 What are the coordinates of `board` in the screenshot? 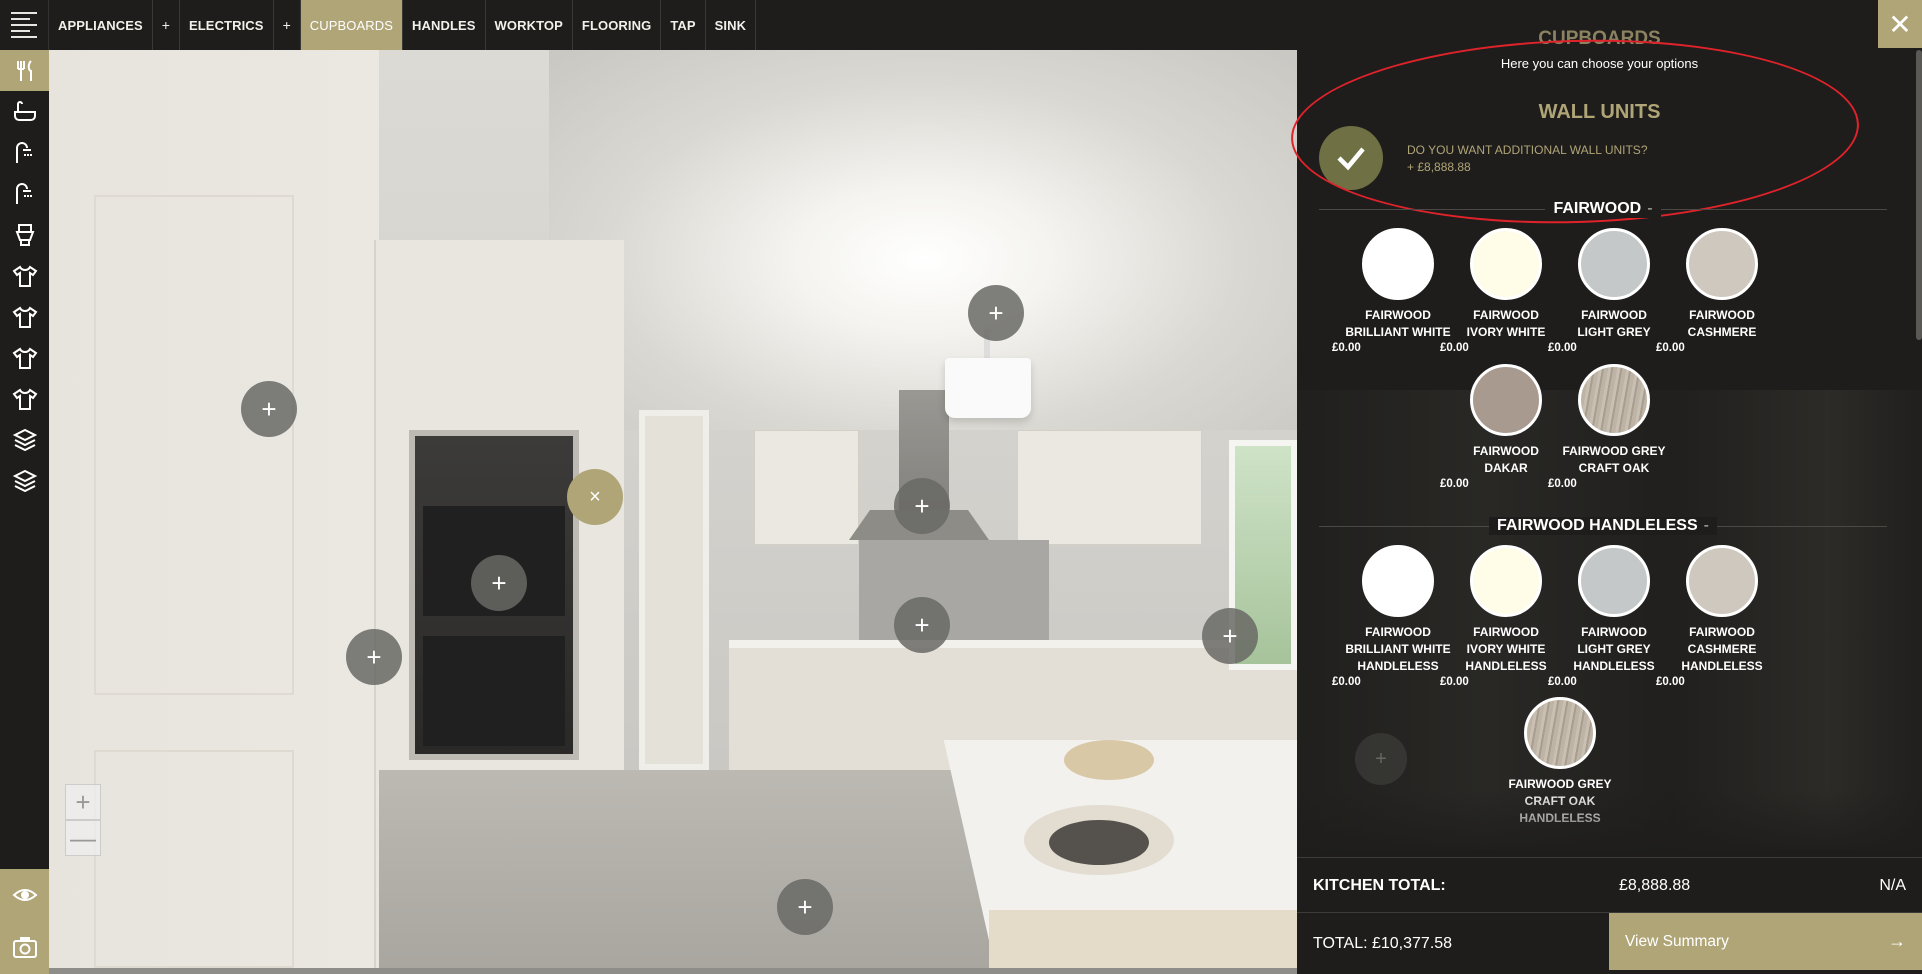 It's located at (1109, 760).